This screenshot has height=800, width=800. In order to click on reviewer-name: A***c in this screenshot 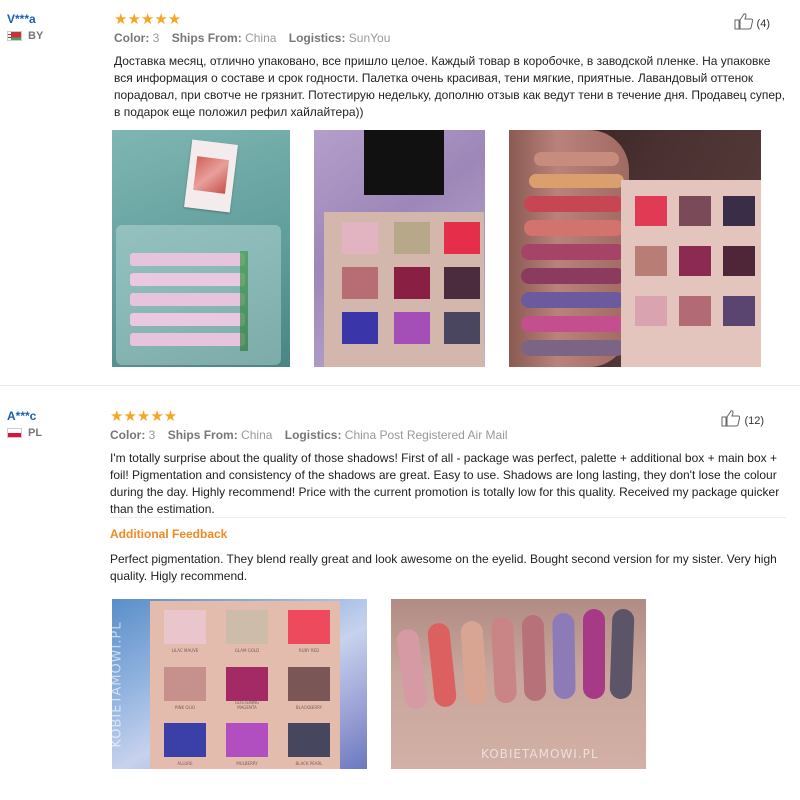, I will do `click(22, 416)`.